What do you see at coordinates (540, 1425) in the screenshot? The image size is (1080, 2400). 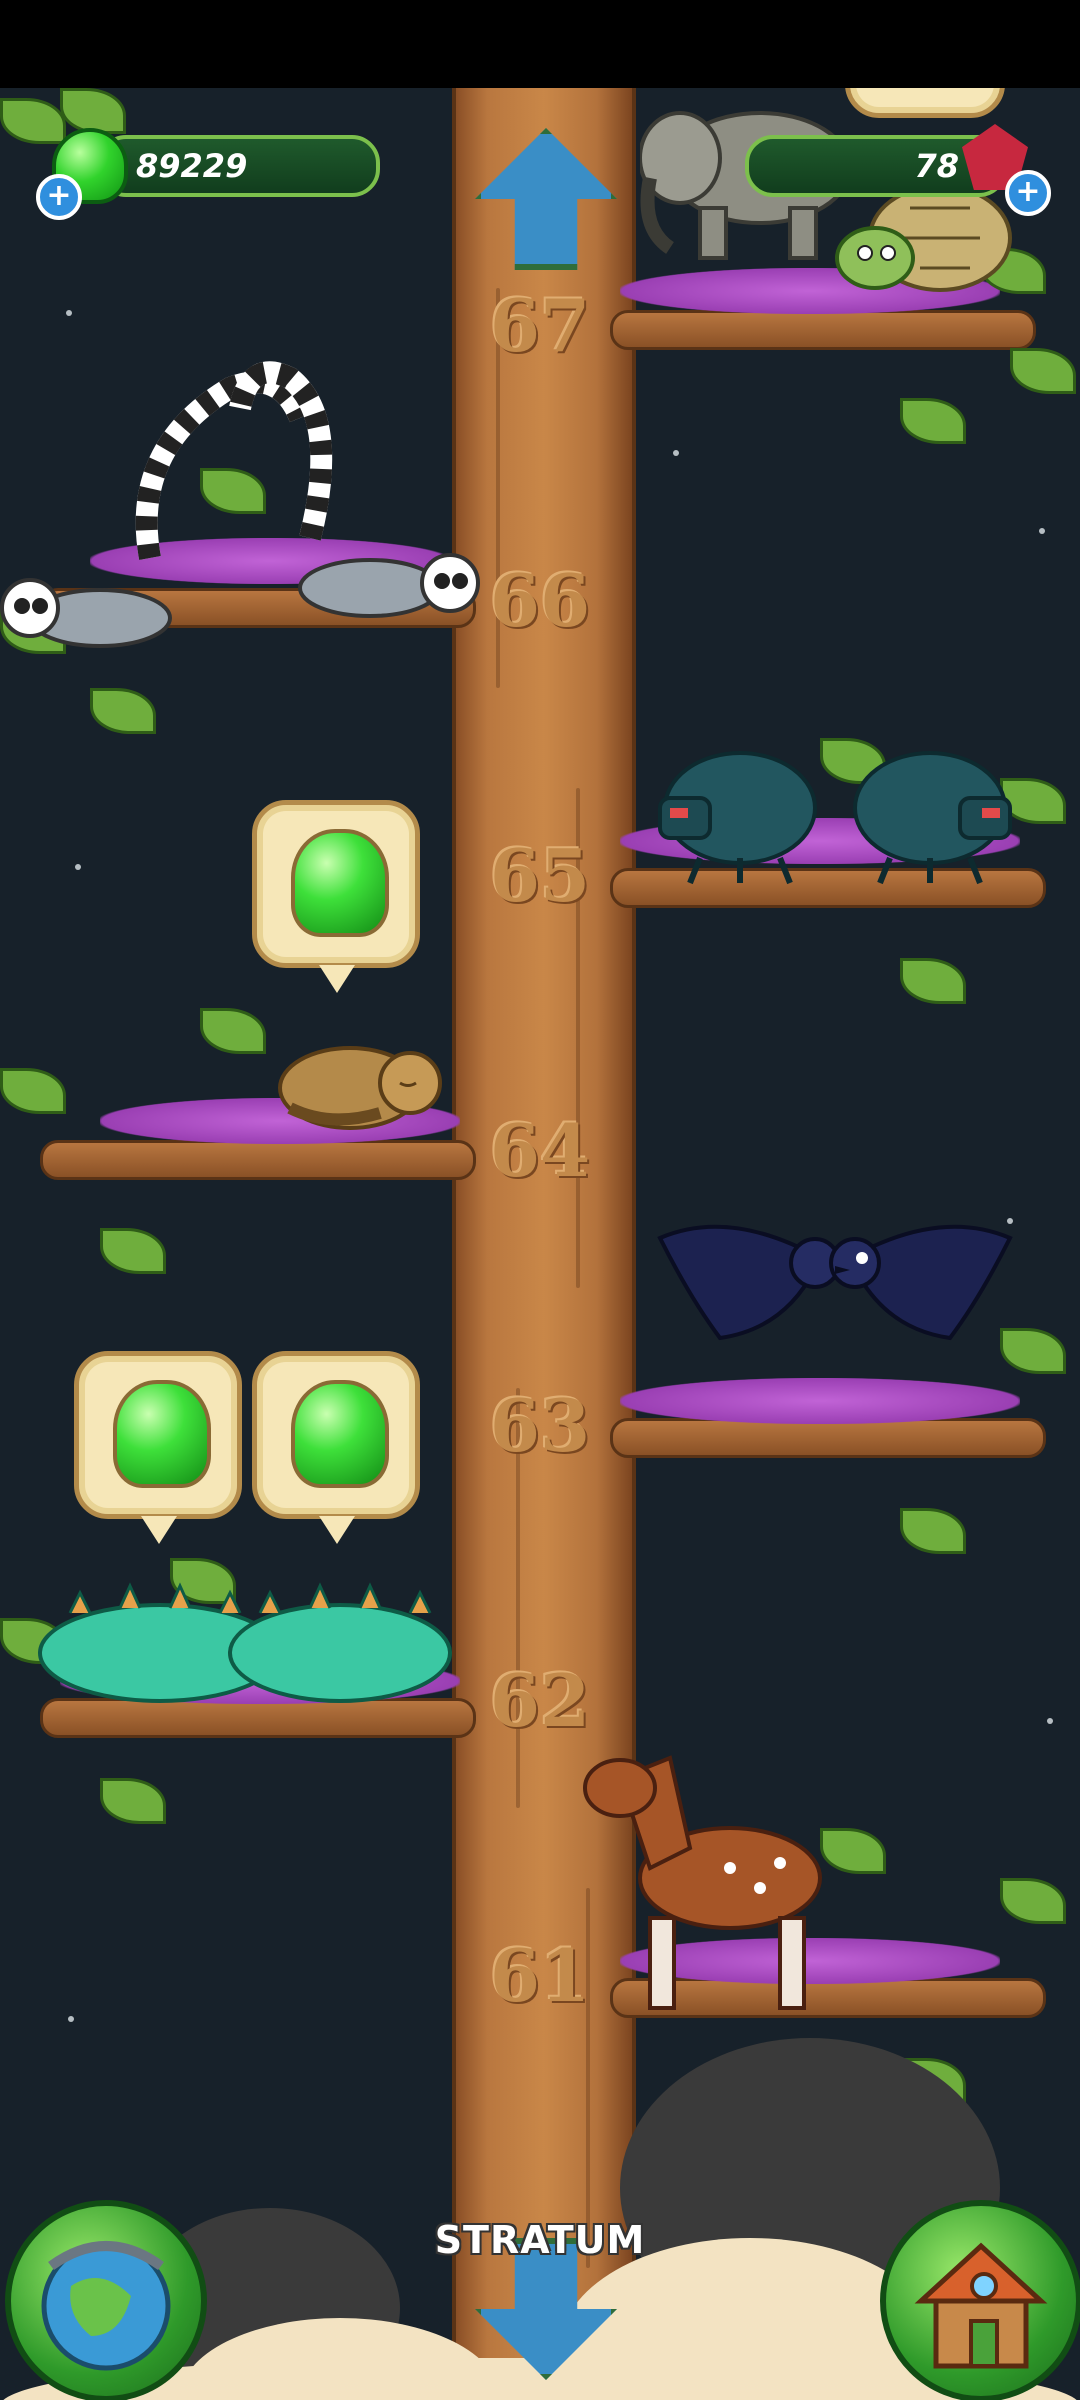 I see `level-number-63: 63` at bounding box center [540, 1425].